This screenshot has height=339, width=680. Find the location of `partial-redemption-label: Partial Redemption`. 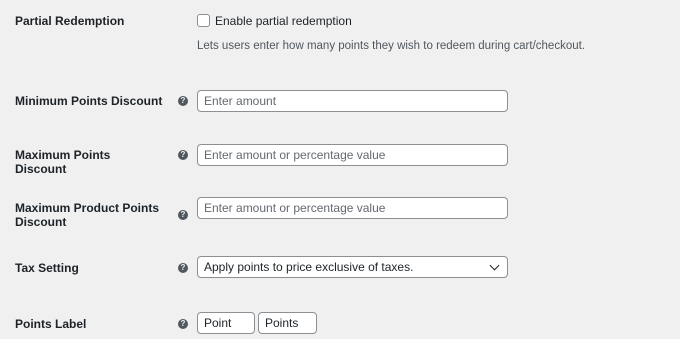

partial-redemption-label: Partial Redemption is located at coordinates (70, 21).